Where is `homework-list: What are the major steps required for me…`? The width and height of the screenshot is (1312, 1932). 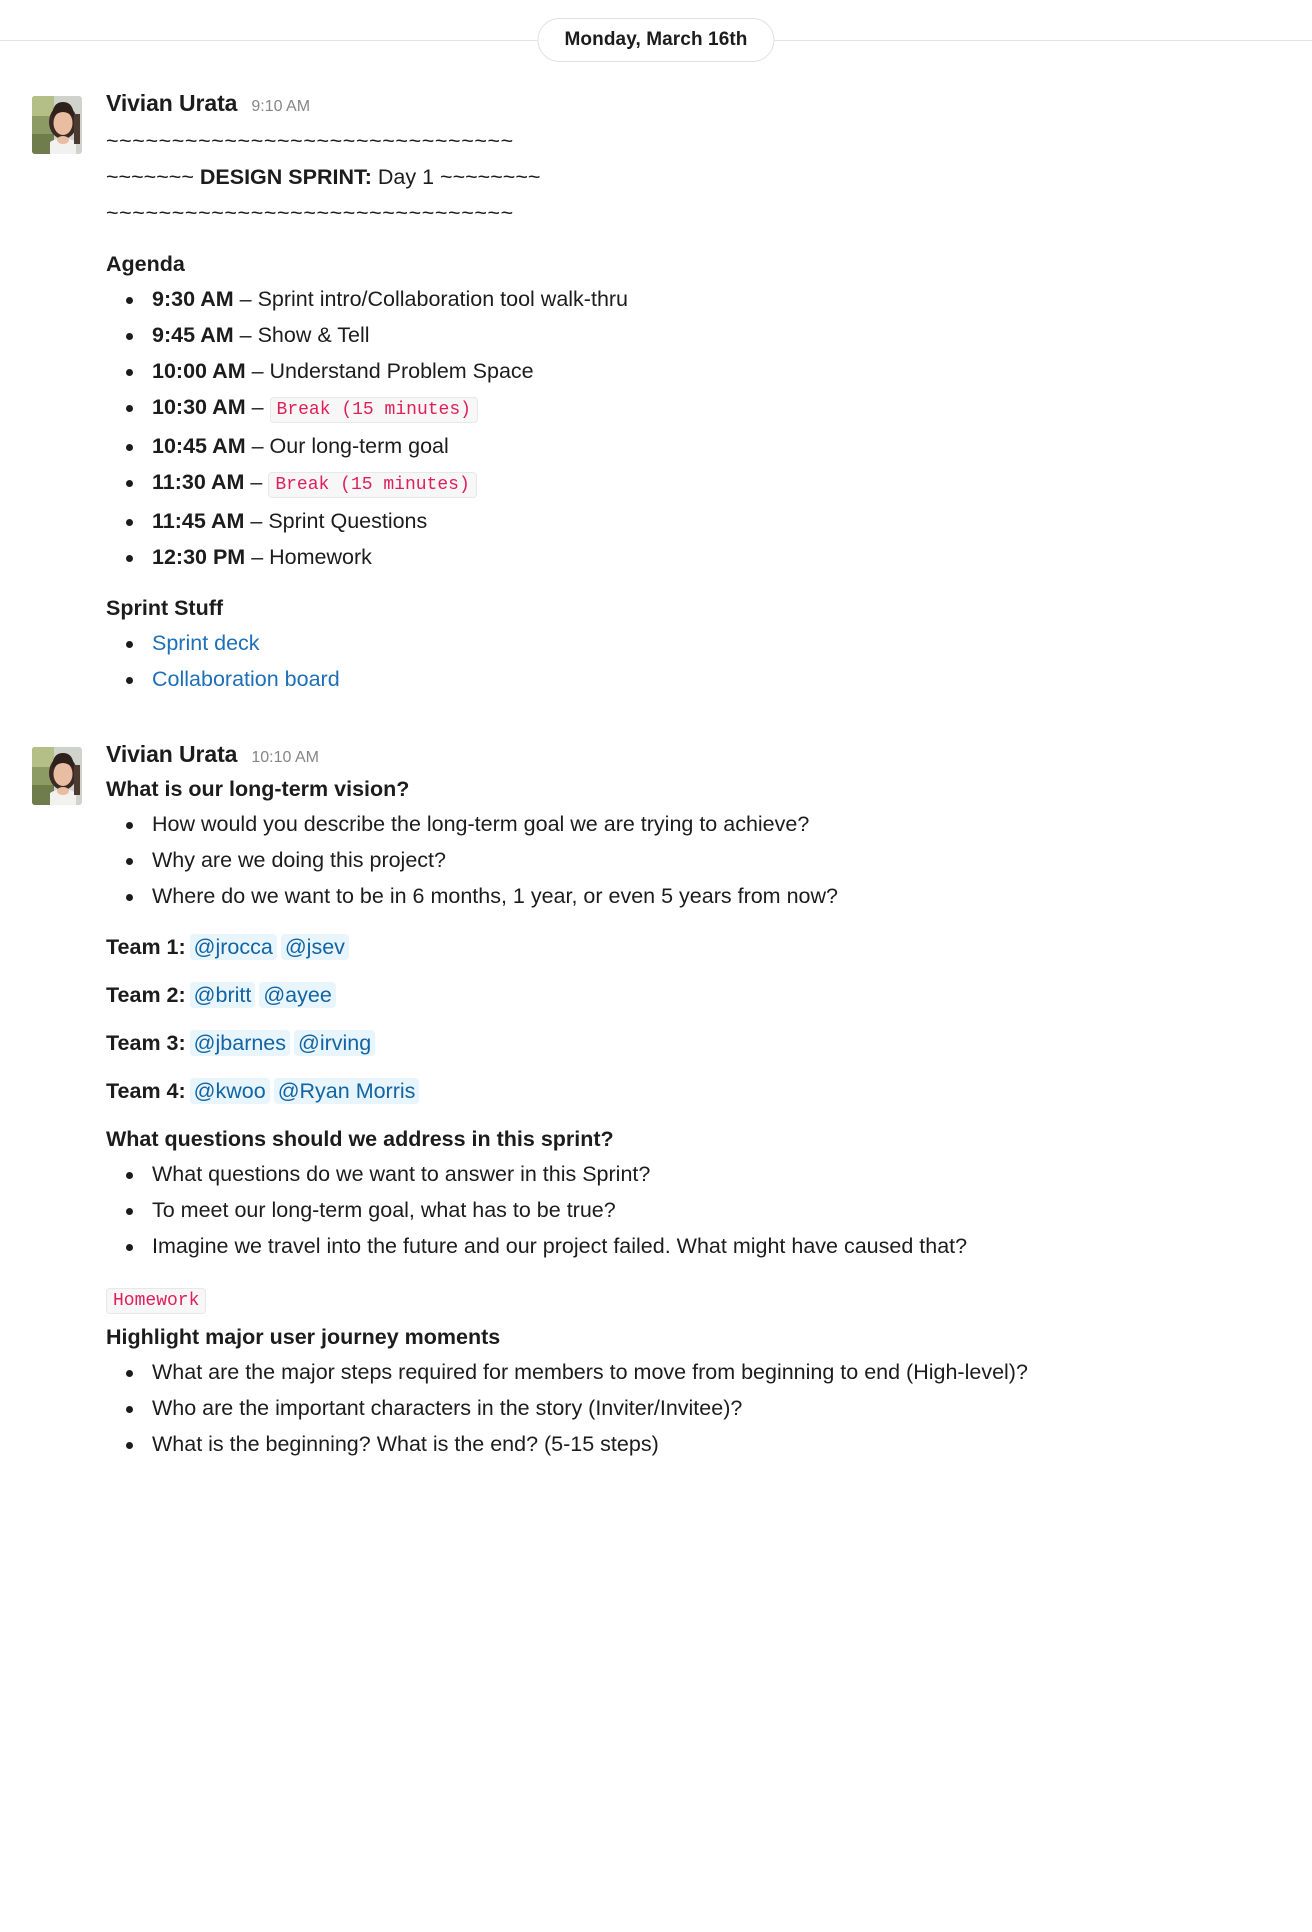
homework-list: What are the major steps required for me… is located at coordinates (695, 1408).